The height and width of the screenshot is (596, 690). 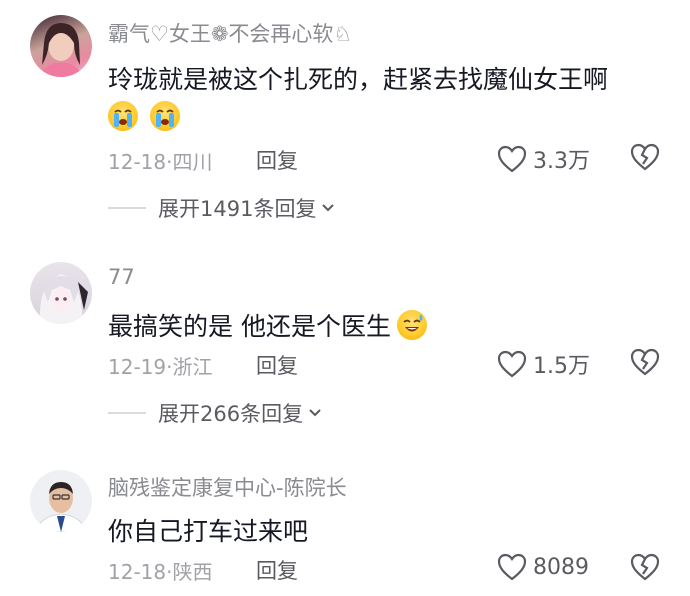 I want to click on expand-replies-button: 展开266条回复, so click(x=215, y=413).